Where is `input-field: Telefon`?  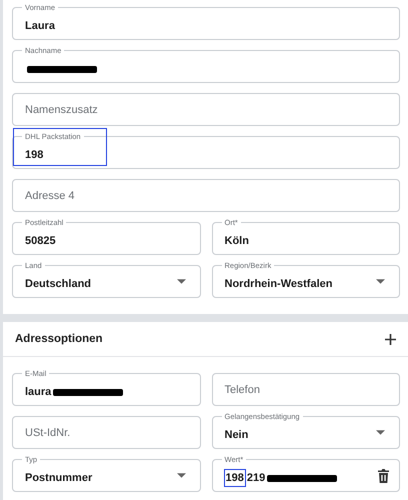
input-field: Telefon is located at coordinates (306, 389).